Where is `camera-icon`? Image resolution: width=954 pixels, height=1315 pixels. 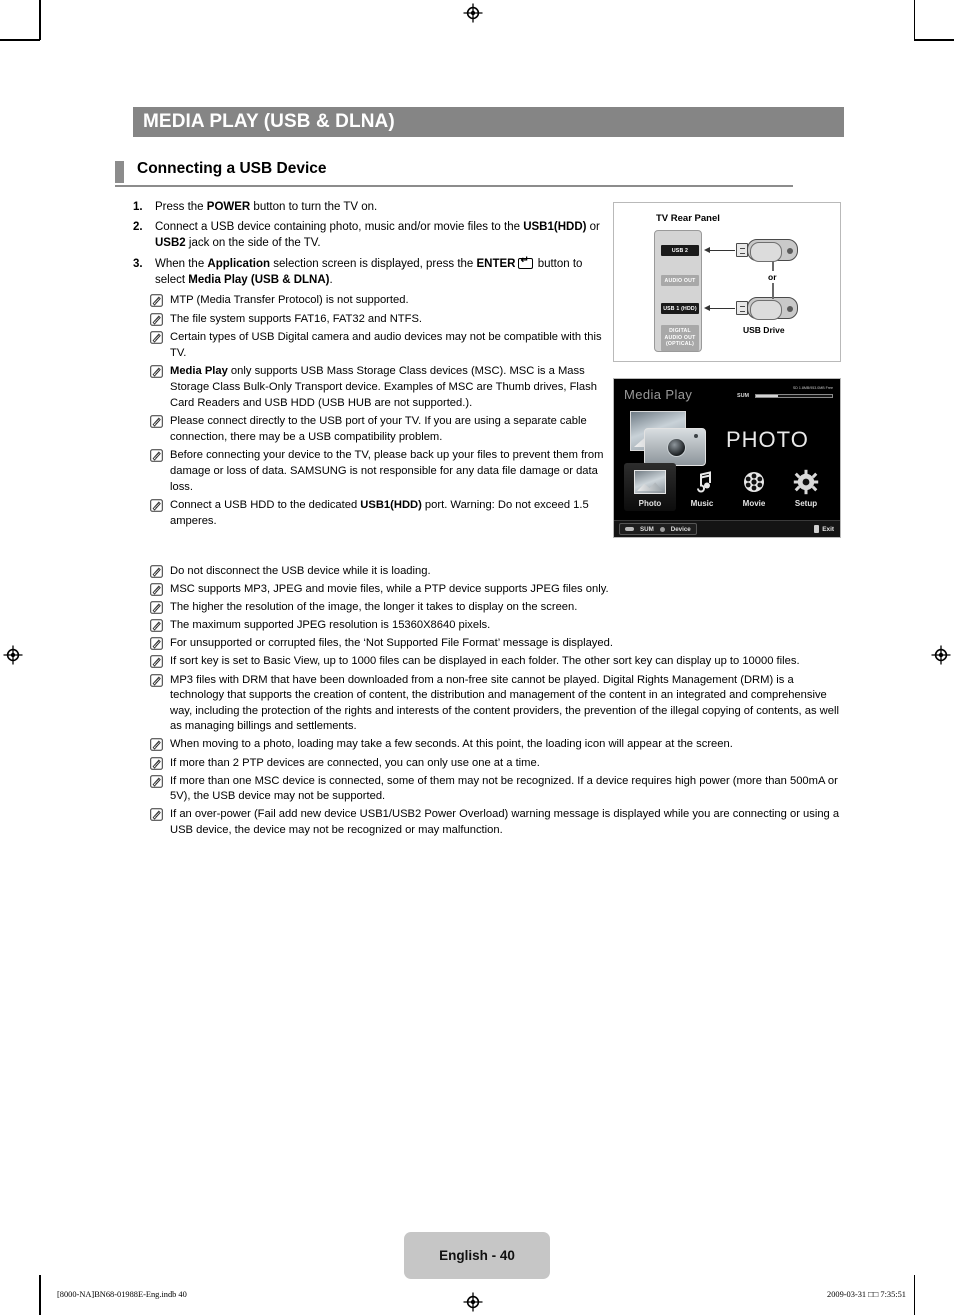
camera-icon is located at coordinates (675, 447).